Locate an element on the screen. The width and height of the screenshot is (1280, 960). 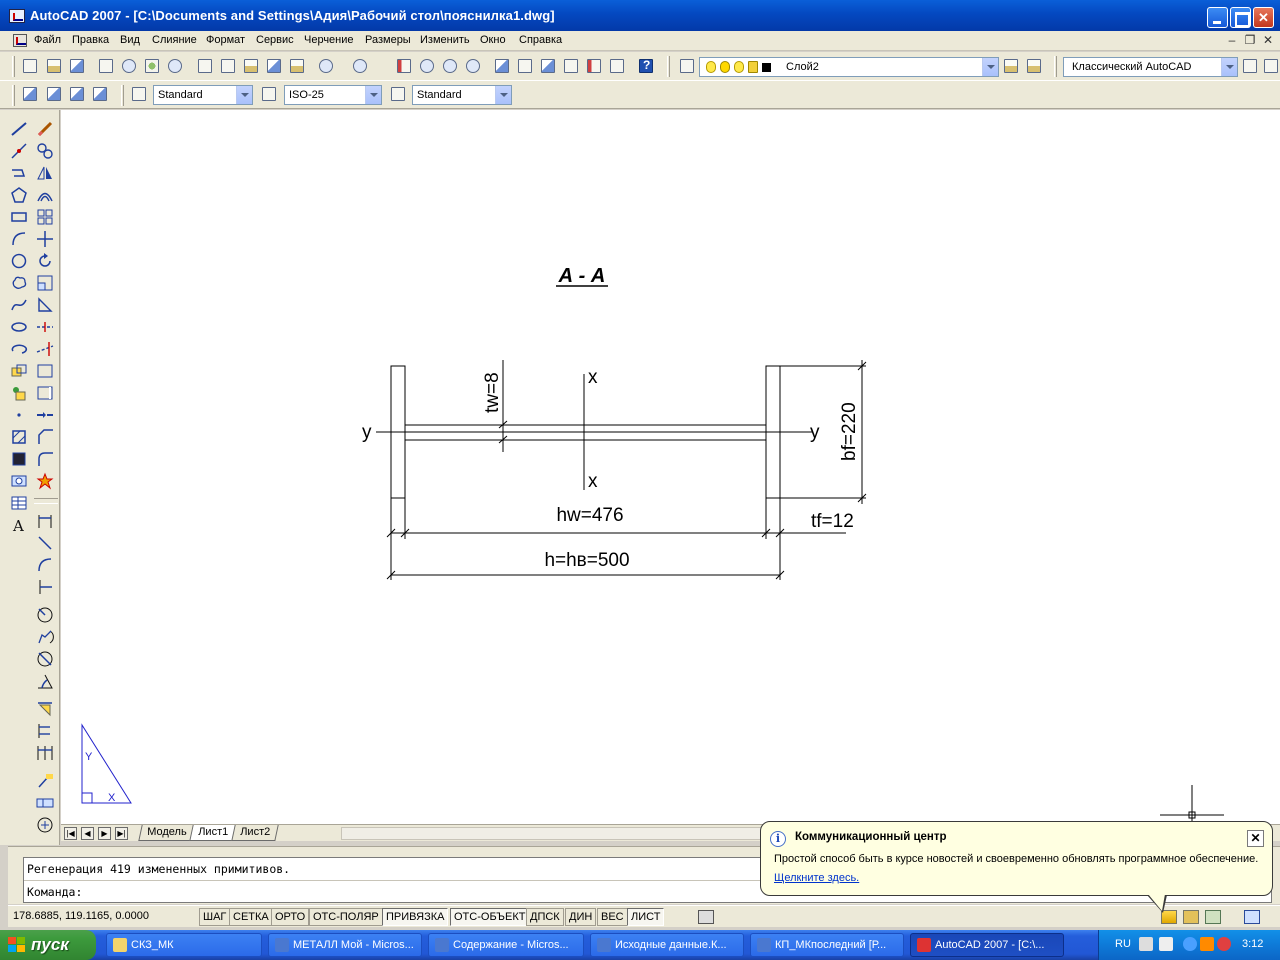
publish-icon is located at coordinates (152, 66).